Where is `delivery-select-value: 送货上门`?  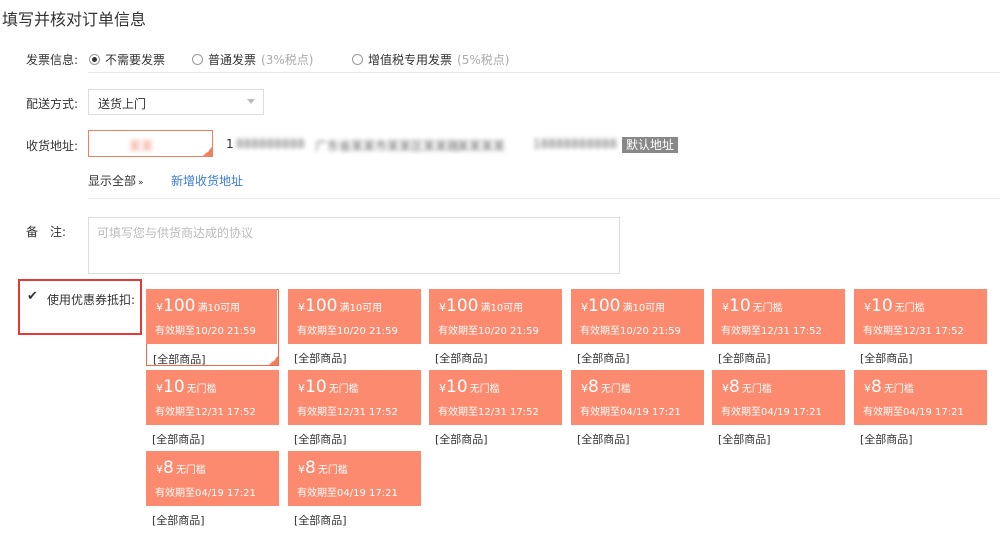 delivery-select-value: 送货上门 is located at coordinates (122, 104).